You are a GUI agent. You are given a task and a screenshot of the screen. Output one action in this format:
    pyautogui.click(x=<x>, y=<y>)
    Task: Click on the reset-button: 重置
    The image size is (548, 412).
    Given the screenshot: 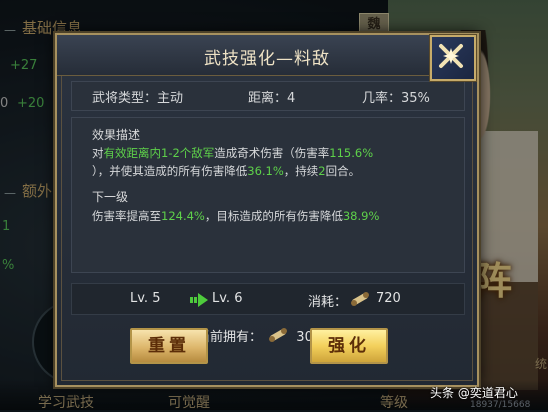 What is the action you would take?
    pyautogui.click(x=169, y=346)
    